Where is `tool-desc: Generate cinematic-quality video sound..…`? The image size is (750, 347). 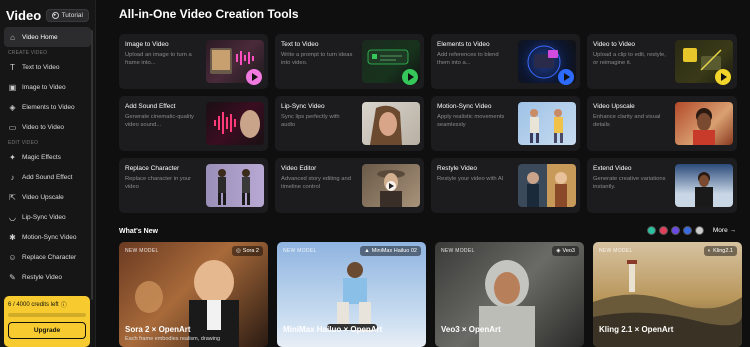 tool-desc: Generate cinematic-quality video sound..… is located at coordinates (159, 121).